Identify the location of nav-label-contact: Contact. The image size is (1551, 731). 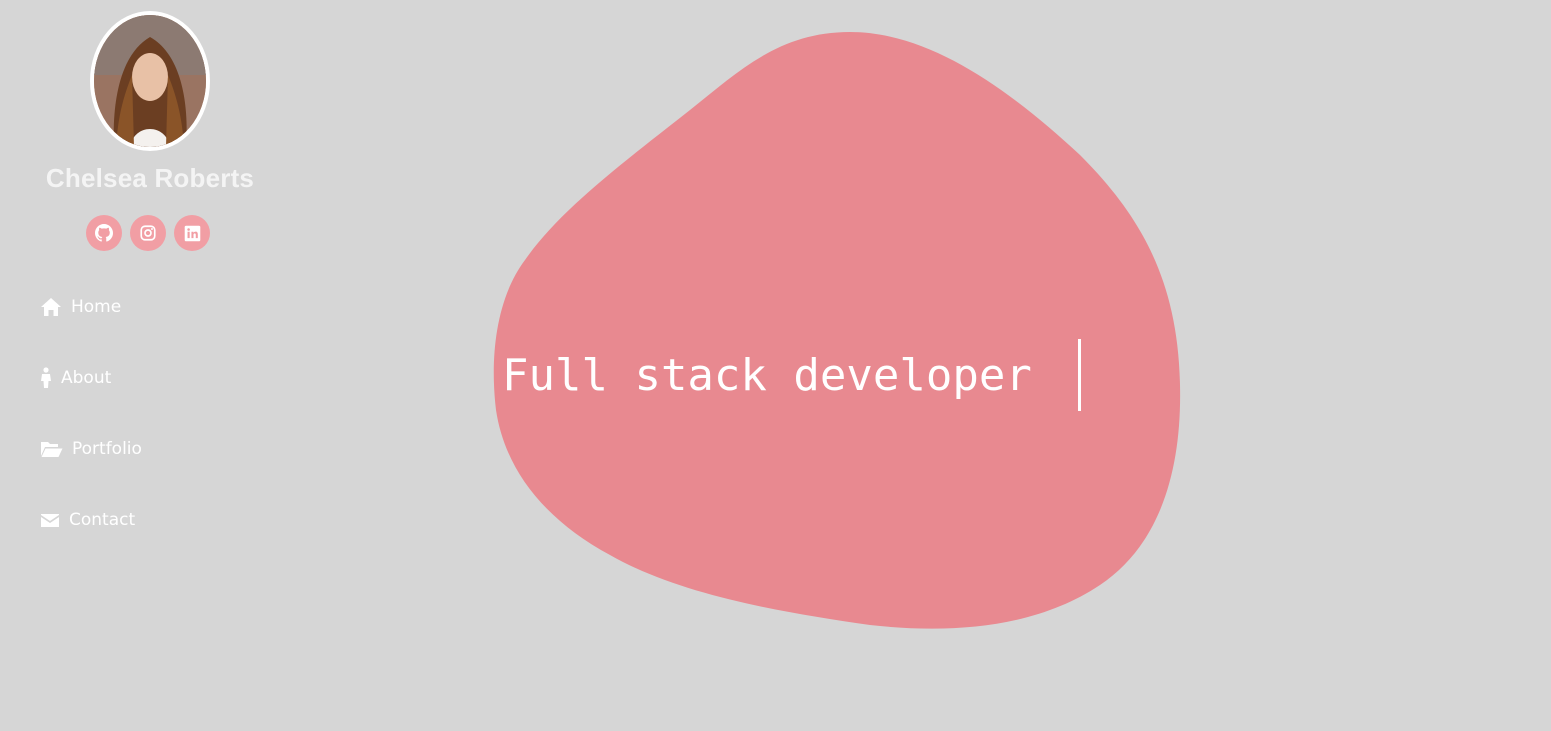
(102, 520).